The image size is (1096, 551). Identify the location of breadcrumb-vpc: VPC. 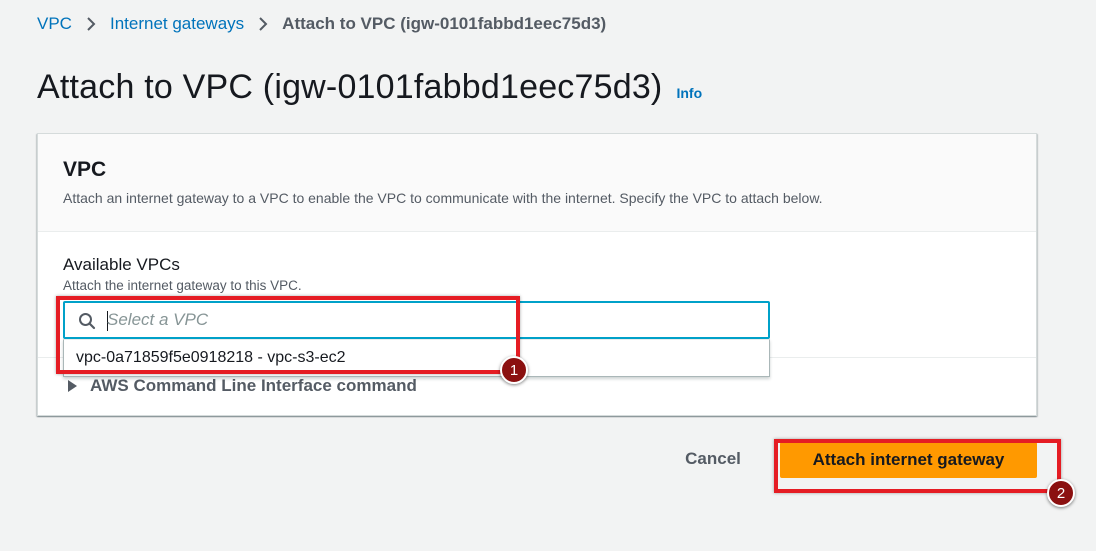
(54, 24).